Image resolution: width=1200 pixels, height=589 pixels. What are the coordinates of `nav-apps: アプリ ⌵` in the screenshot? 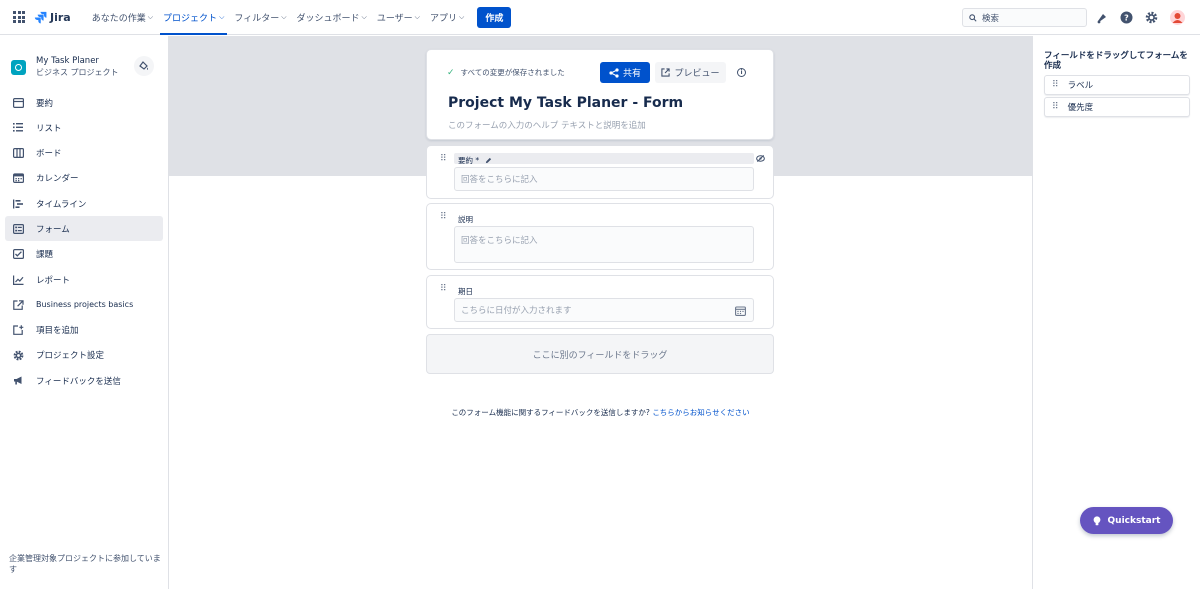 It's located at (447, 17).